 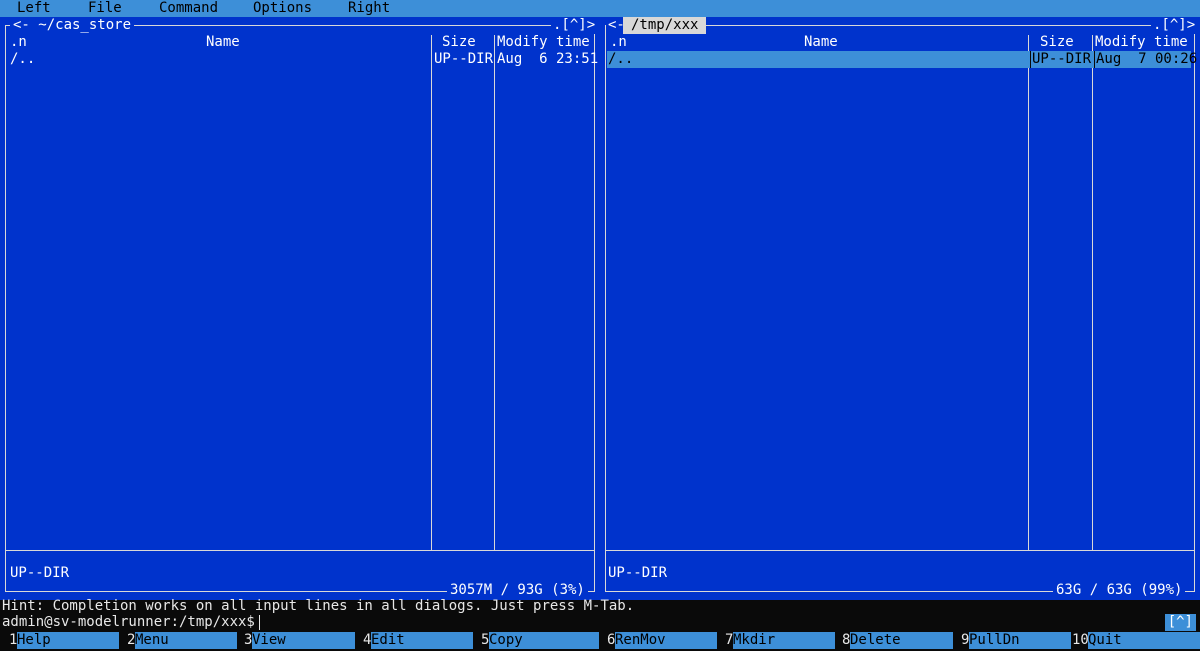 What do you see at coordinates (179, 640) in the screenshot?
I see `fkey-menu: 2 Menu` at bounding box center [179, 640].